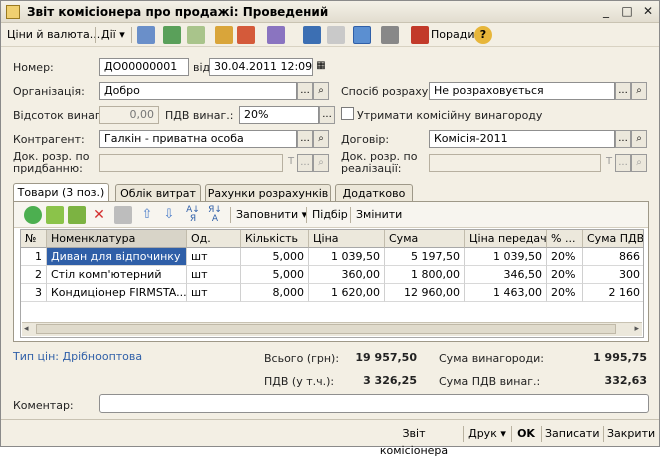 This screenshot has width=660, height=459. Describe the element at coordinates (215, 215) in the screenshot. I see `sort-desc-icon: Я↓ A` at that location.